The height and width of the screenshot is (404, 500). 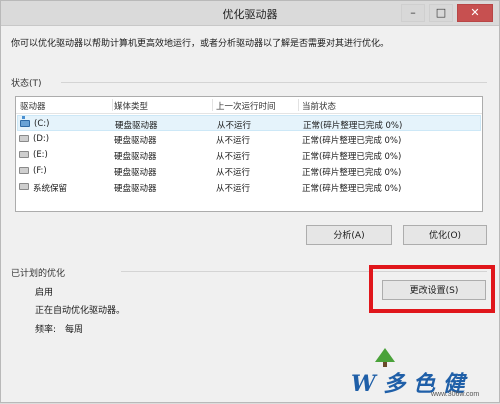 What do you see at coordinates (250, 13) in the screenshot?
I see `title-bar: 优化驱动器 – □ ✕` at bounding box center [250, 13].